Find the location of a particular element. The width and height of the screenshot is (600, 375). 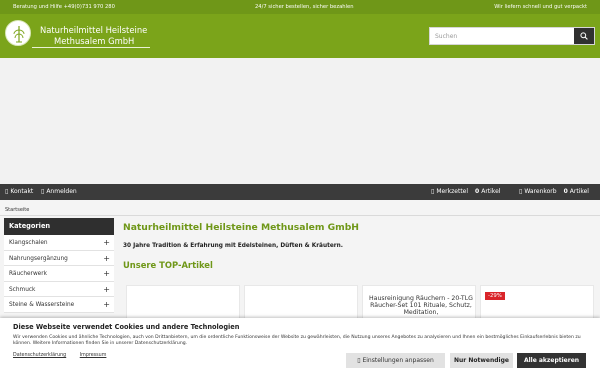

cart-link: ▯ Warenkorb 0 Artikel is located at coordinates (554, 191).